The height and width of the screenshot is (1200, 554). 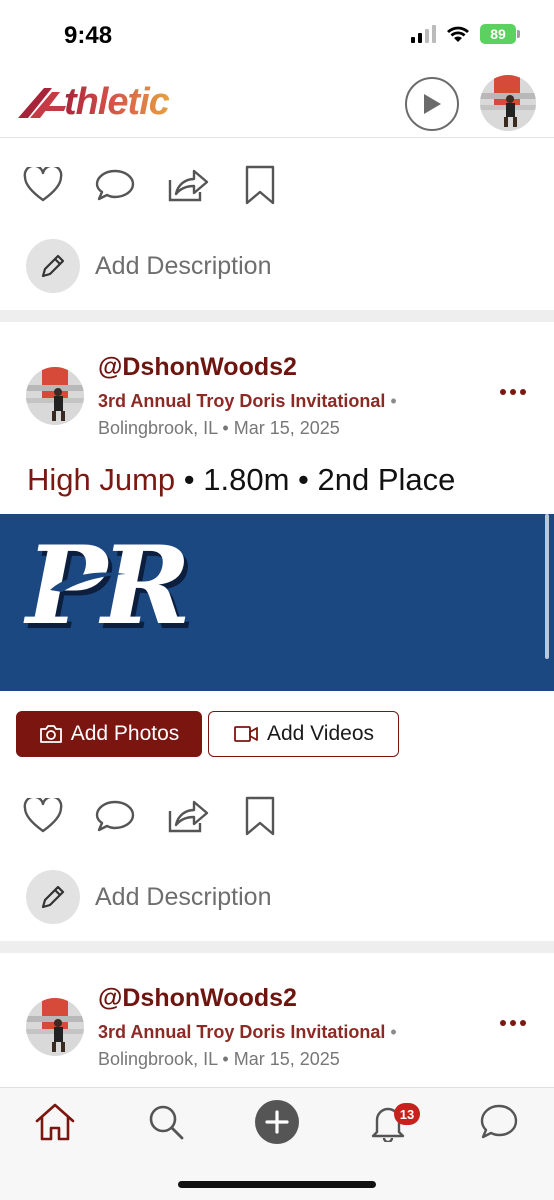 I want to click on logo-text: thletic, so click(x=117, y=101).